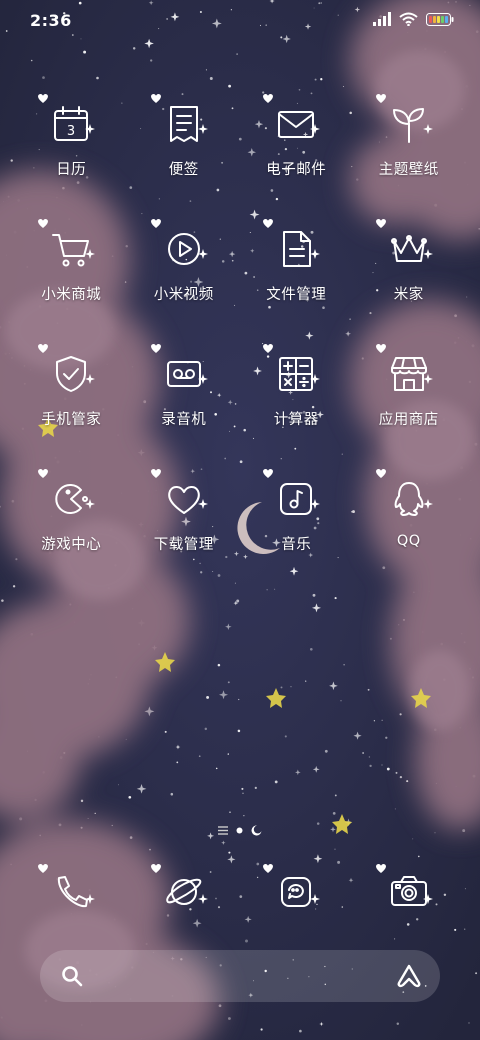  I want to click on notes-icon, so click(184, 124).